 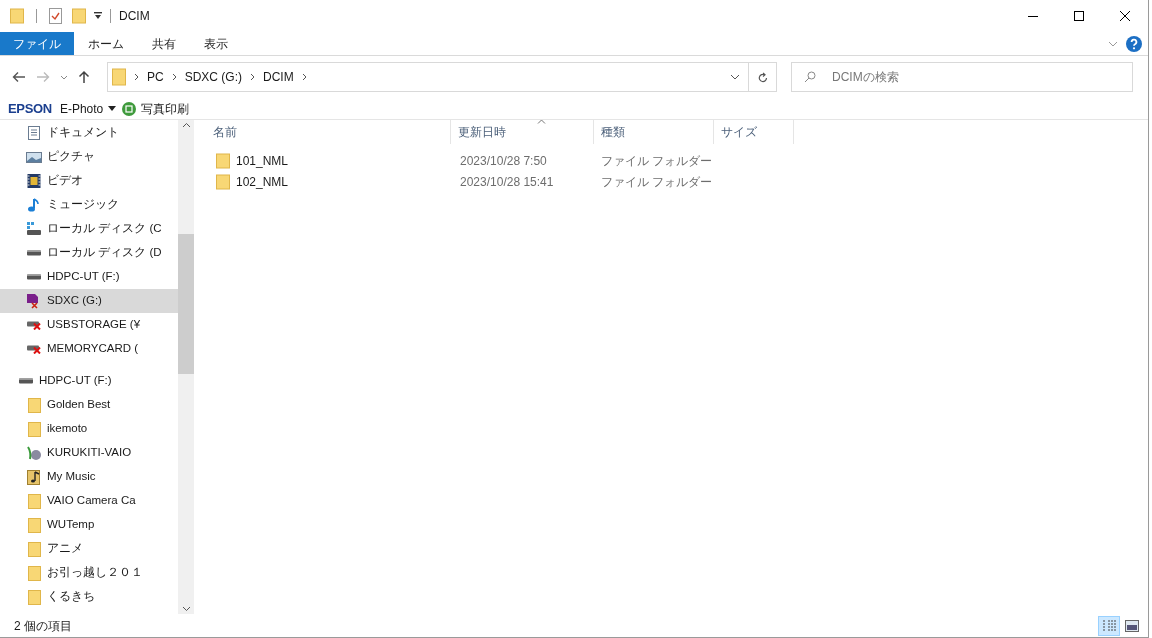 What do you see at coordinates (89, 181) in the screenshot?
I see `sidebar-item: ビデオ` at bounding box center [89, 181].